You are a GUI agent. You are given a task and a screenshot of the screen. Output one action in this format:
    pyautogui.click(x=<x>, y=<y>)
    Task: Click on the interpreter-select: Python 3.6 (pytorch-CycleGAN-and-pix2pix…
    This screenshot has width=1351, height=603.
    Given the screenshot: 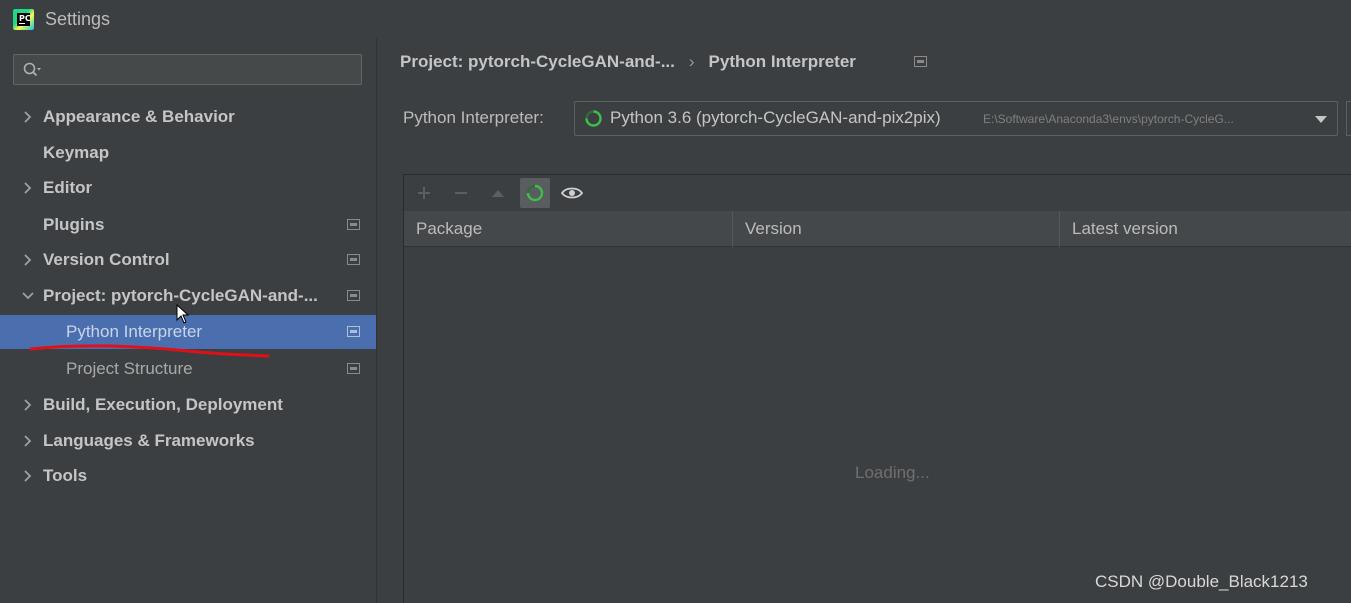 What is the action you would take?
    pyautogui.click(x=956, y=118)
    